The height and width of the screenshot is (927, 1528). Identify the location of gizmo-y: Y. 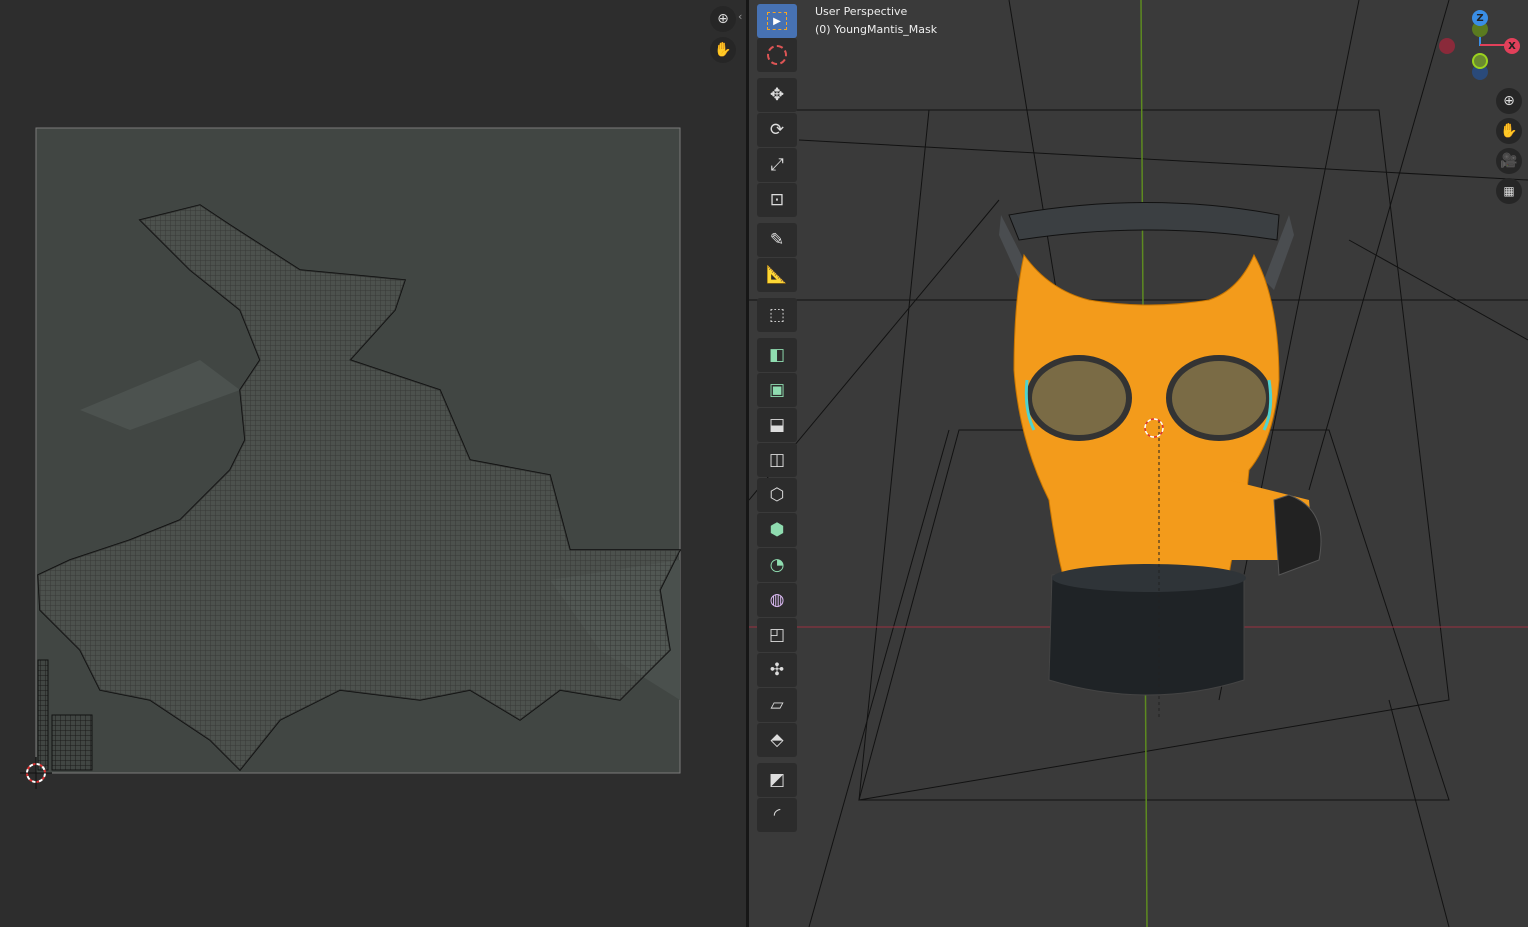
(1480, 61).